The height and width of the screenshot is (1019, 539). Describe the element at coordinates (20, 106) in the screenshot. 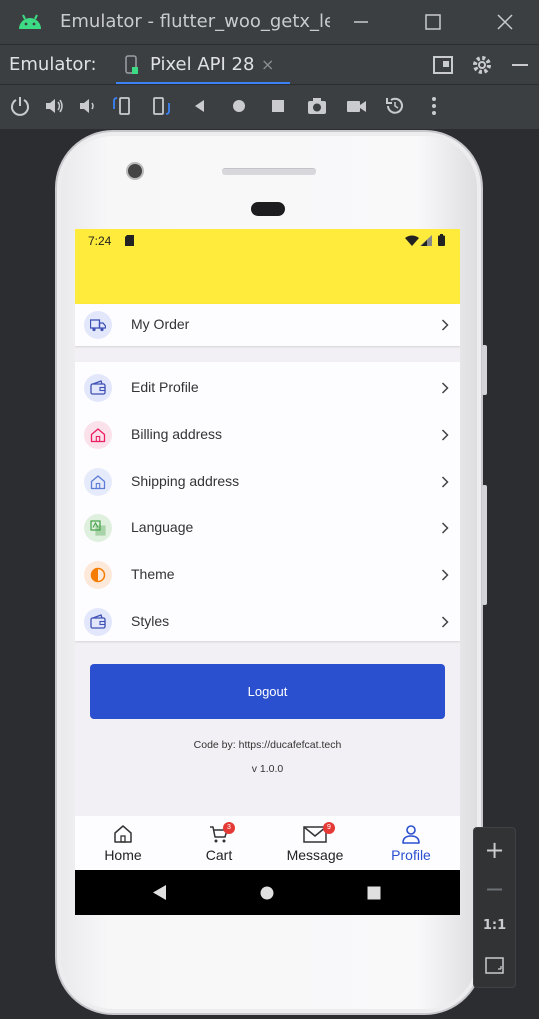

I see `power-icon` at that location.